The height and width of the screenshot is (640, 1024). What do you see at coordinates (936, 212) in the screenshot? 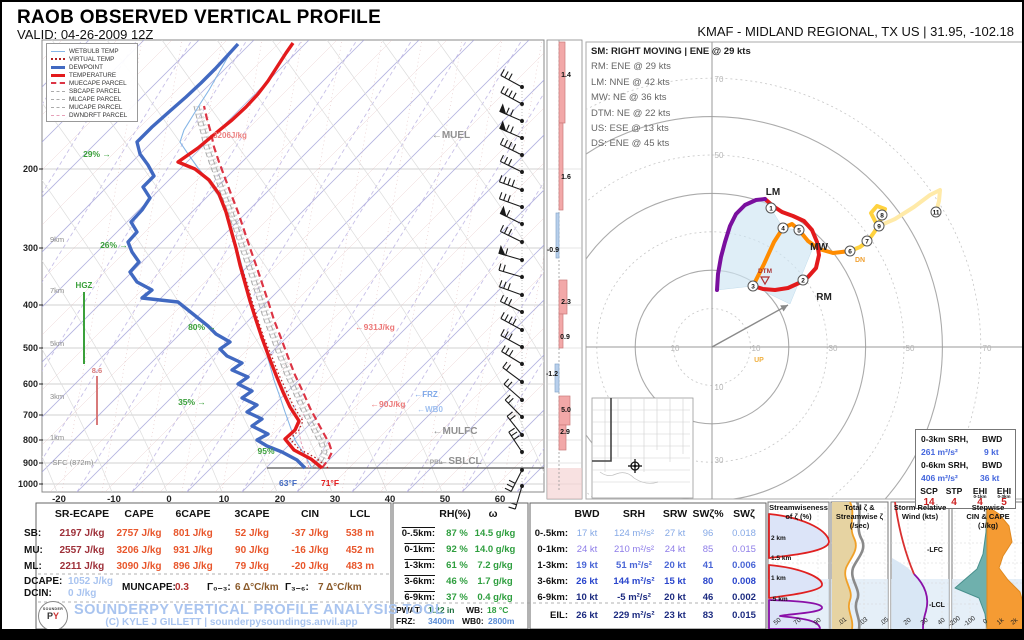
I see `svg-text: 11` at bounding box center [936, 212].